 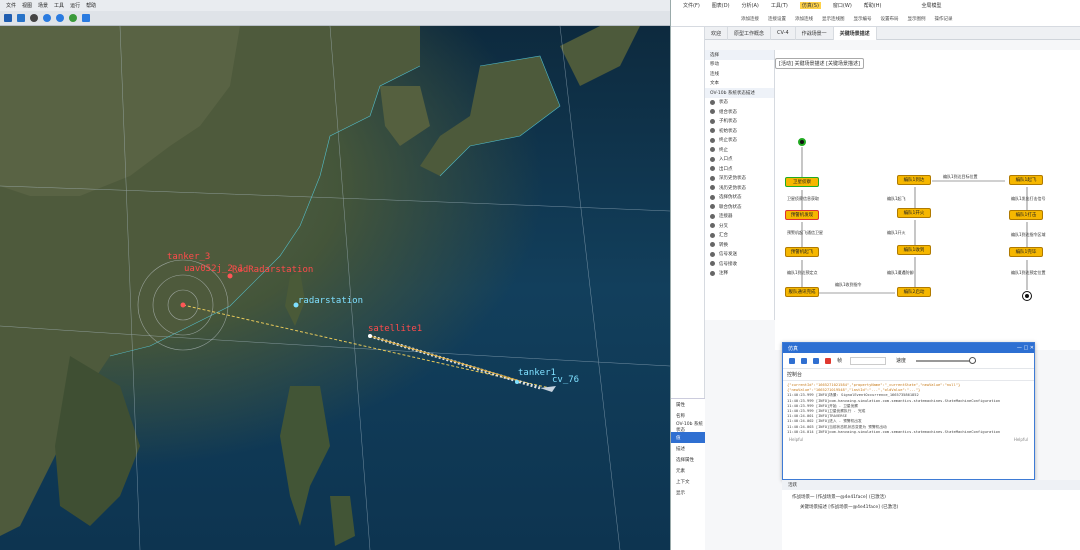 I want to click on palette-select: 选择, so click(x=739, y=55).